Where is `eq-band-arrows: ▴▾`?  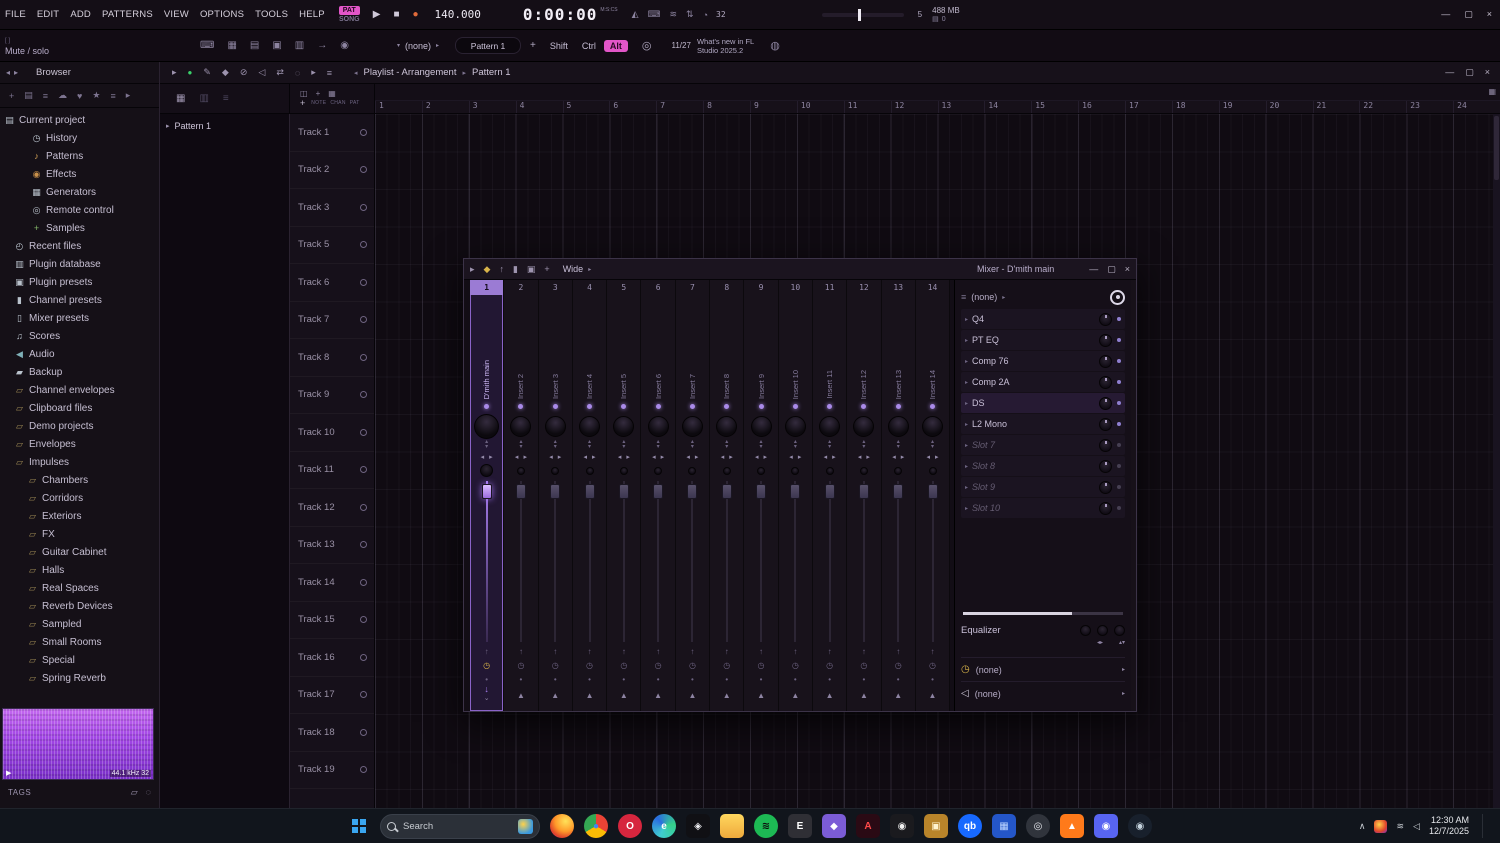
eq-band-arrows: ▴▾ is located at coordinates (1122, 642).